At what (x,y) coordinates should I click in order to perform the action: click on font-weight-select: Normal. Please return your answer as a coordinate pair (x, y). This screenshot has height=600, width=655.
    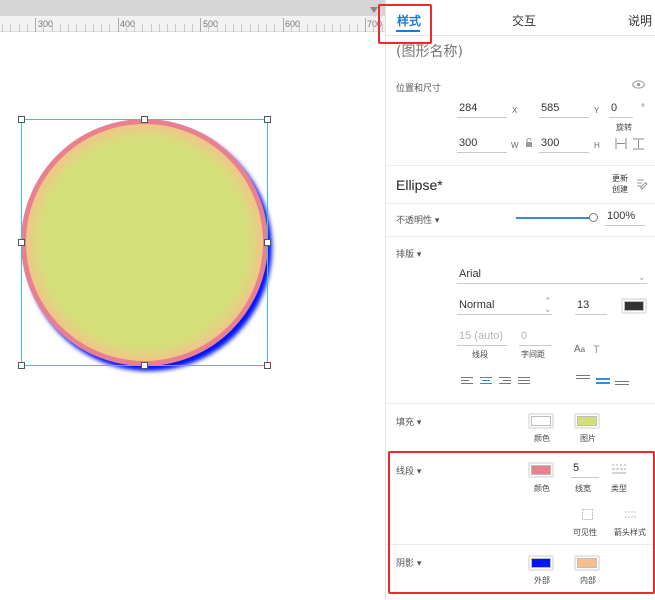
    Looking at the image, I should click on (504, 307).